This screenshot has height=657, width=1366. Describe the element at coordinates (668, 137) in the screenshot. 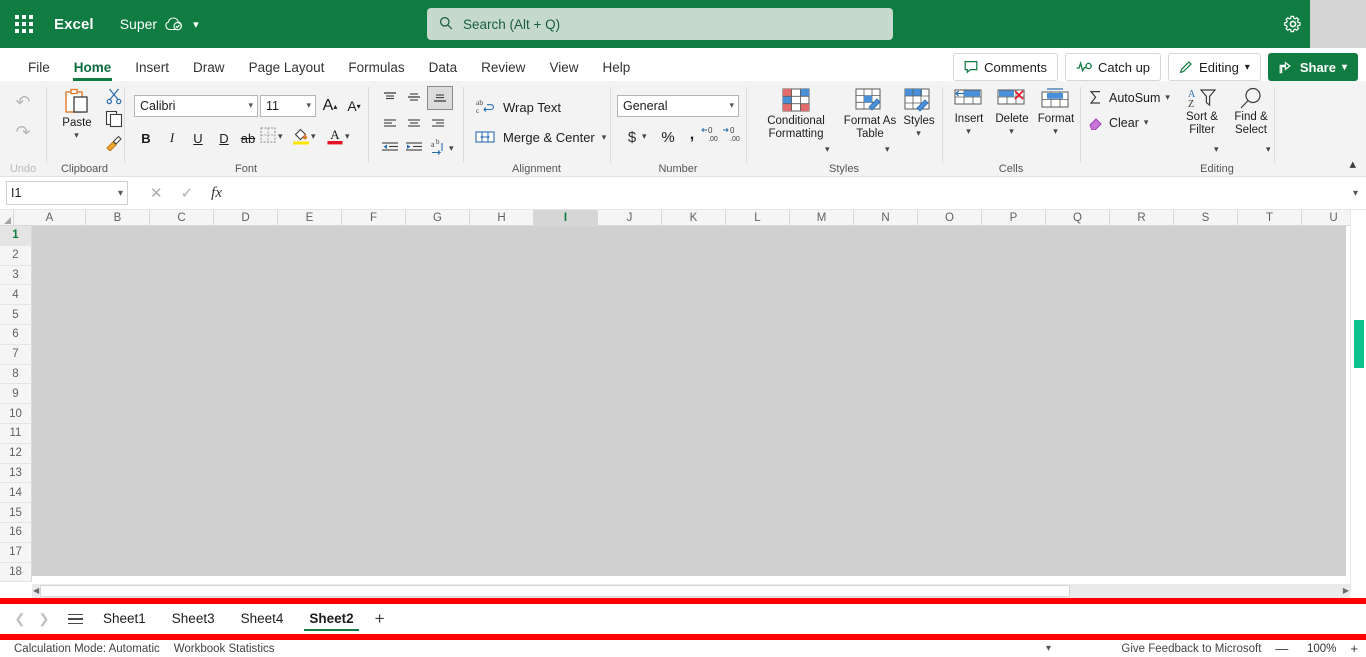

I see `percent-format-button: %` at that location.